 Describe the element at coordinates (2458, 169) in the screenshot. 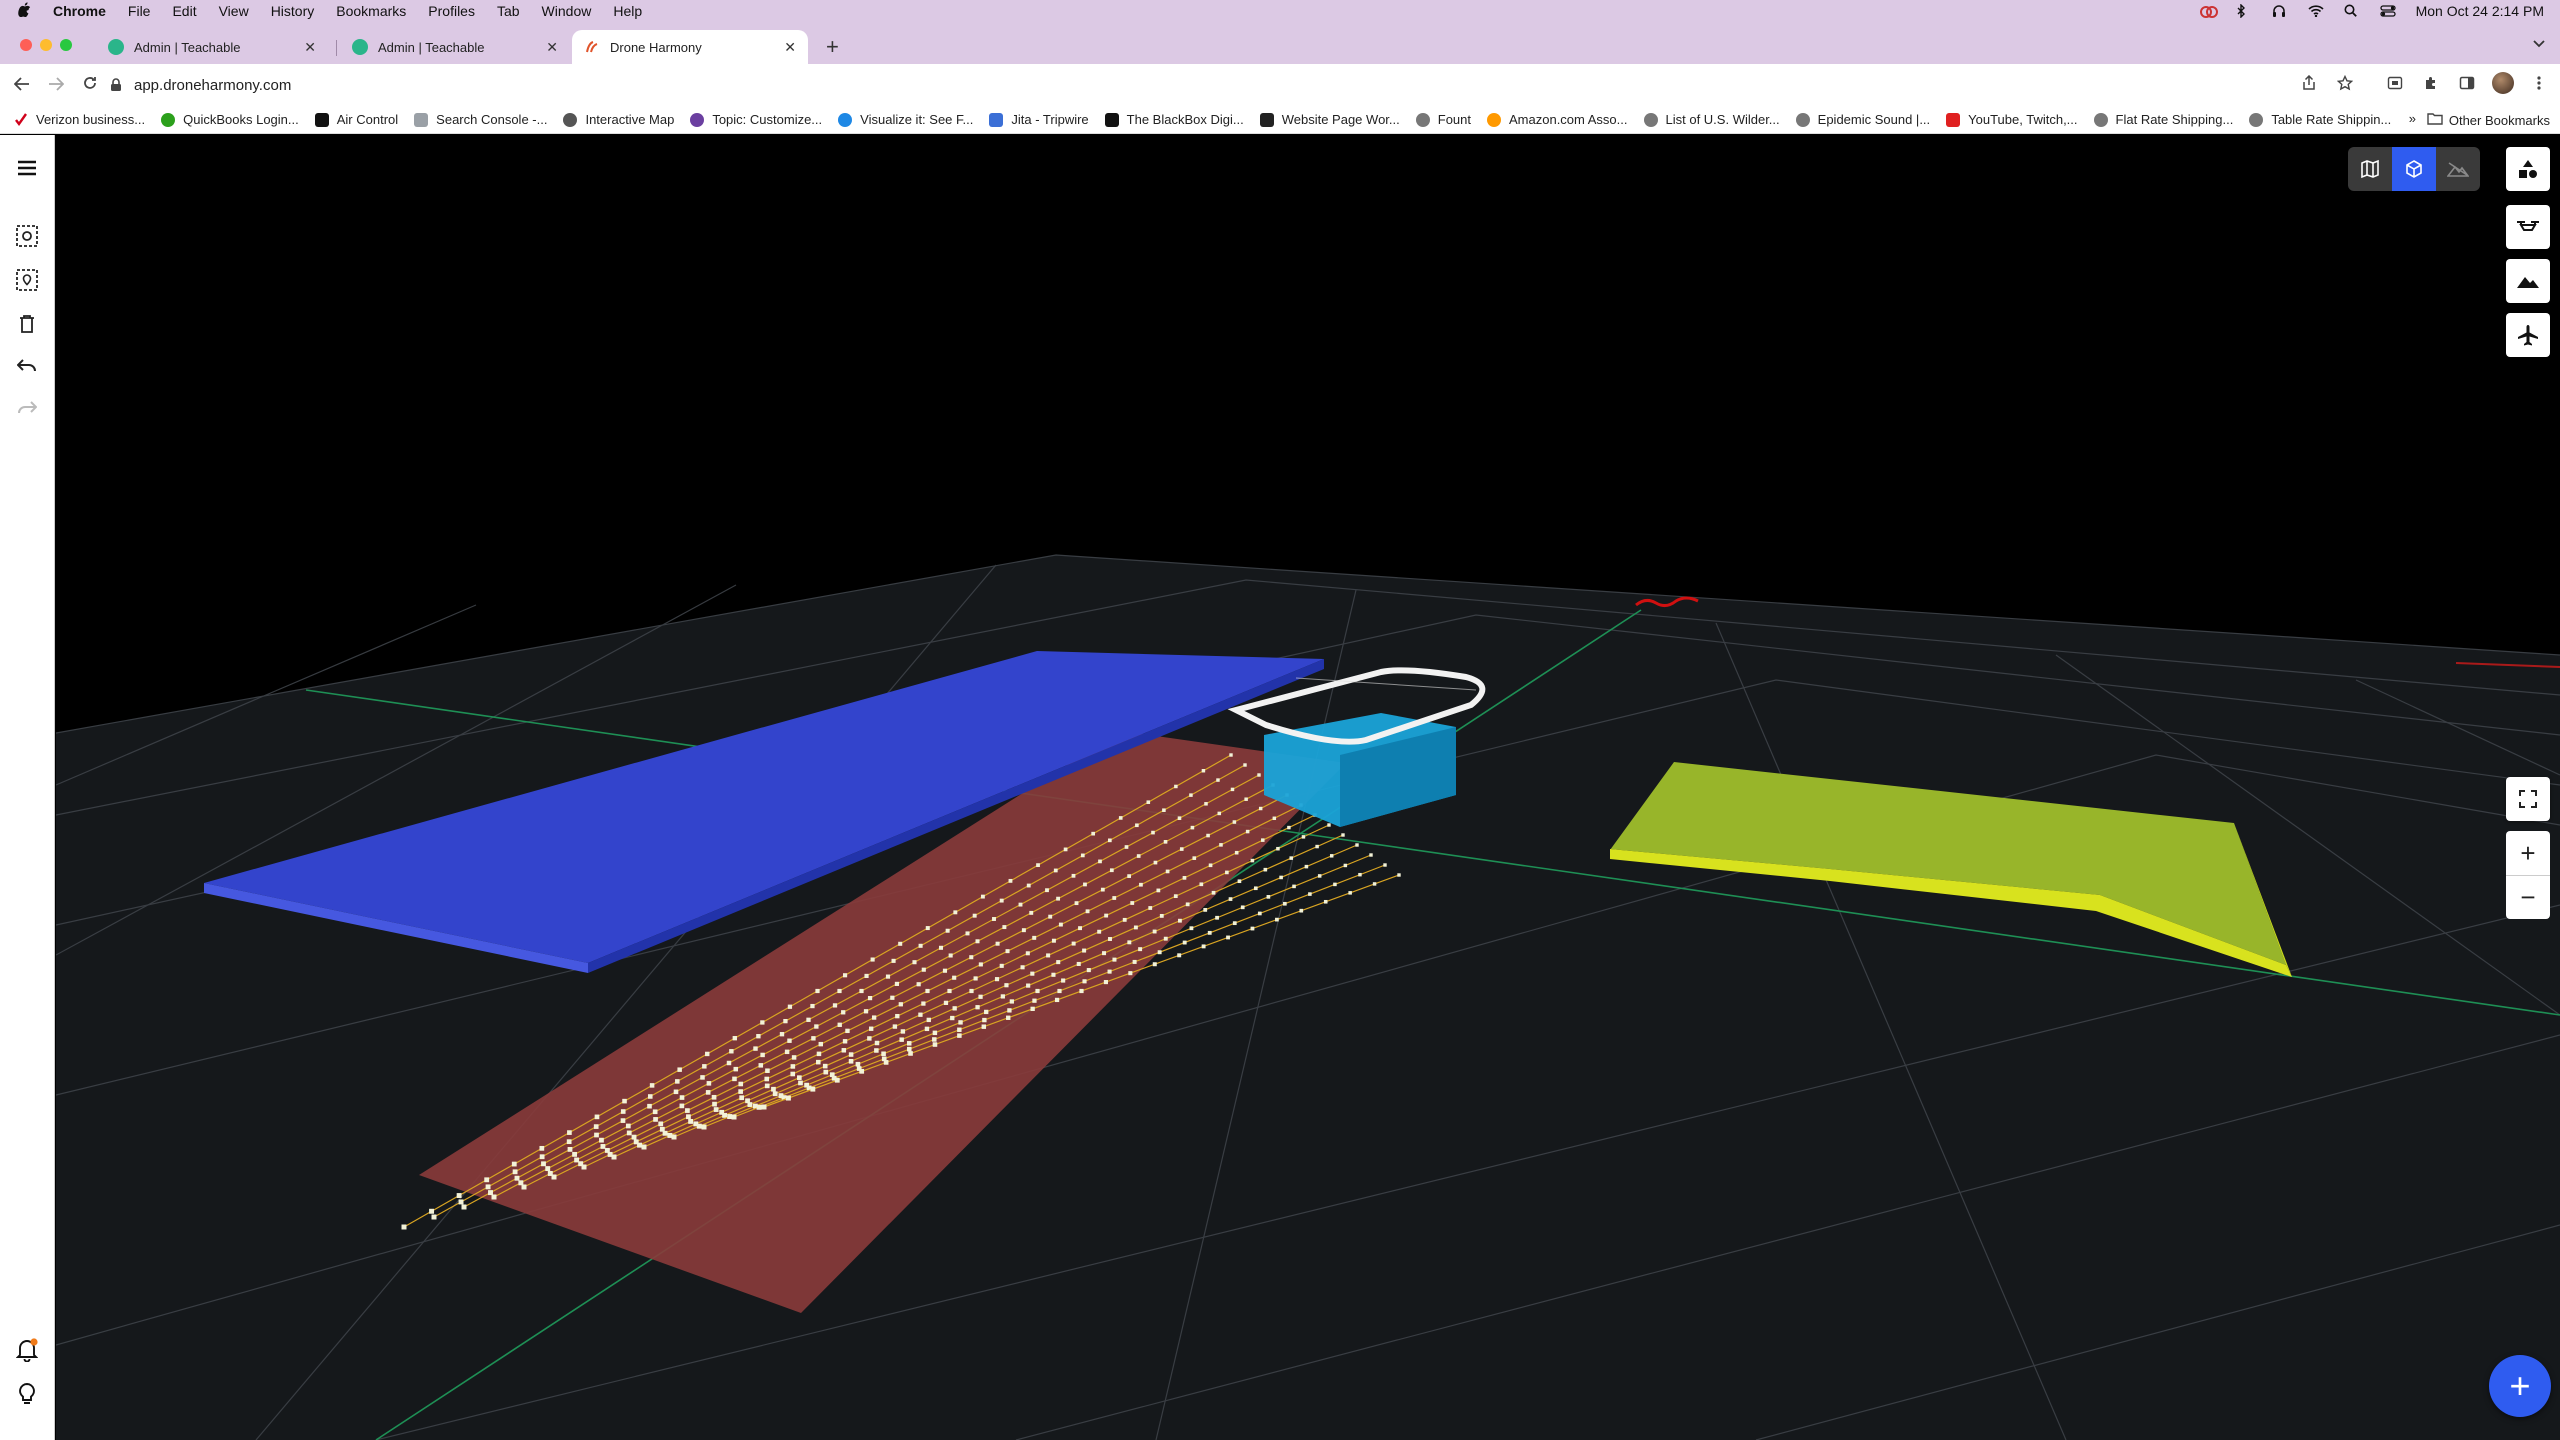

I see `terrain-view-icon` at that location.